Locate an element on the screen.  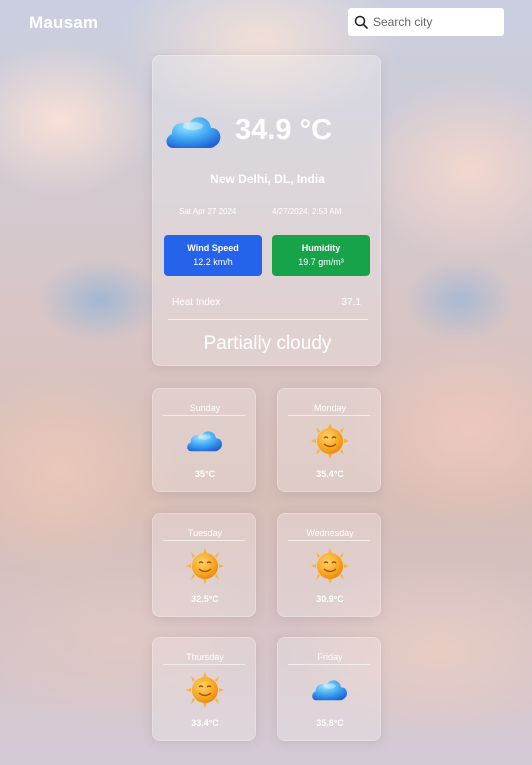
forecast-temperature: 35°C is located at coordinates (205, 474).